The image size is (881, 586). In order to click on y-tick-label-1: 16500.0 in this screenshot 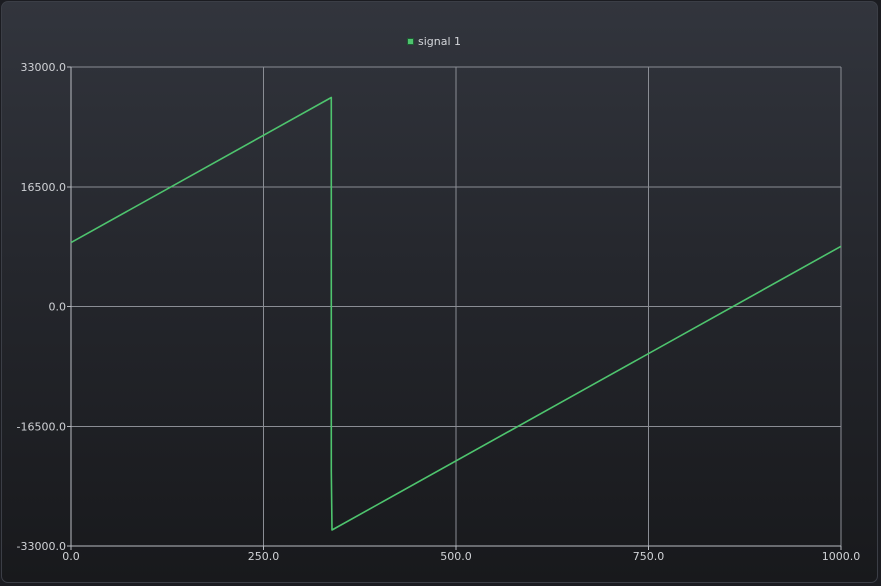, I will do `click(44, 187)`.